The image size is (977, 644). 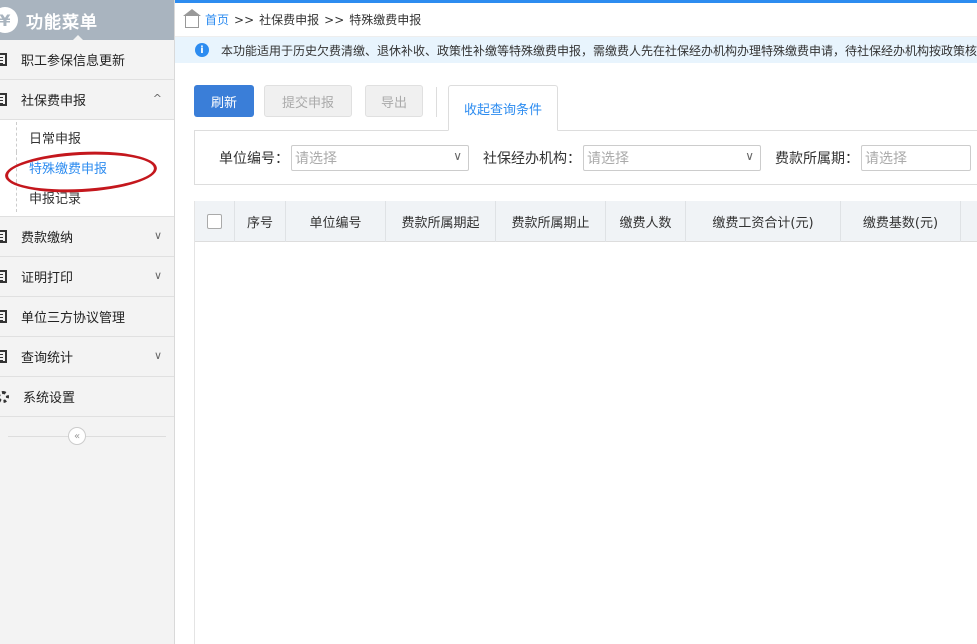 What do you see at coordinates (47, 238) in the screenshot?
I see `sidebar-item-label: 费款缴纳` at bounding box center [47, 238].